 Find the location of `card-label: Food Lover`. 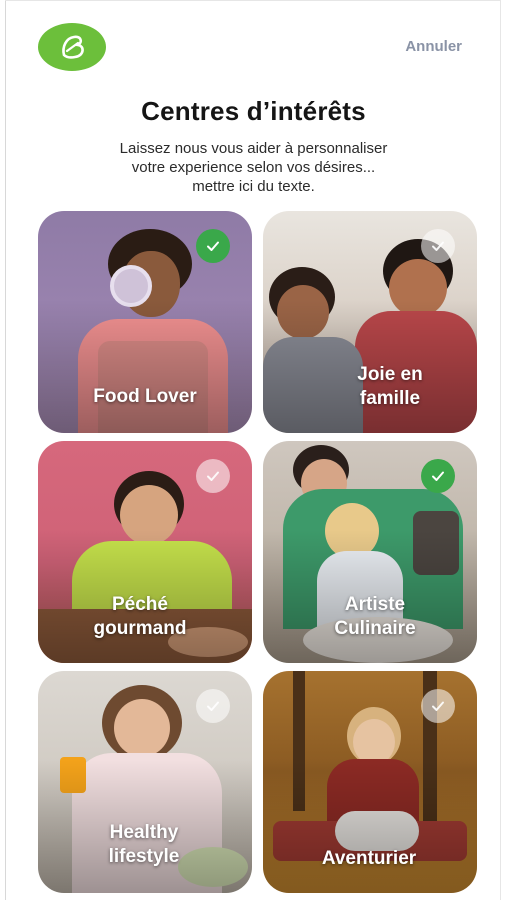

card-label: Food Lover is located at coordinates (145, 397).